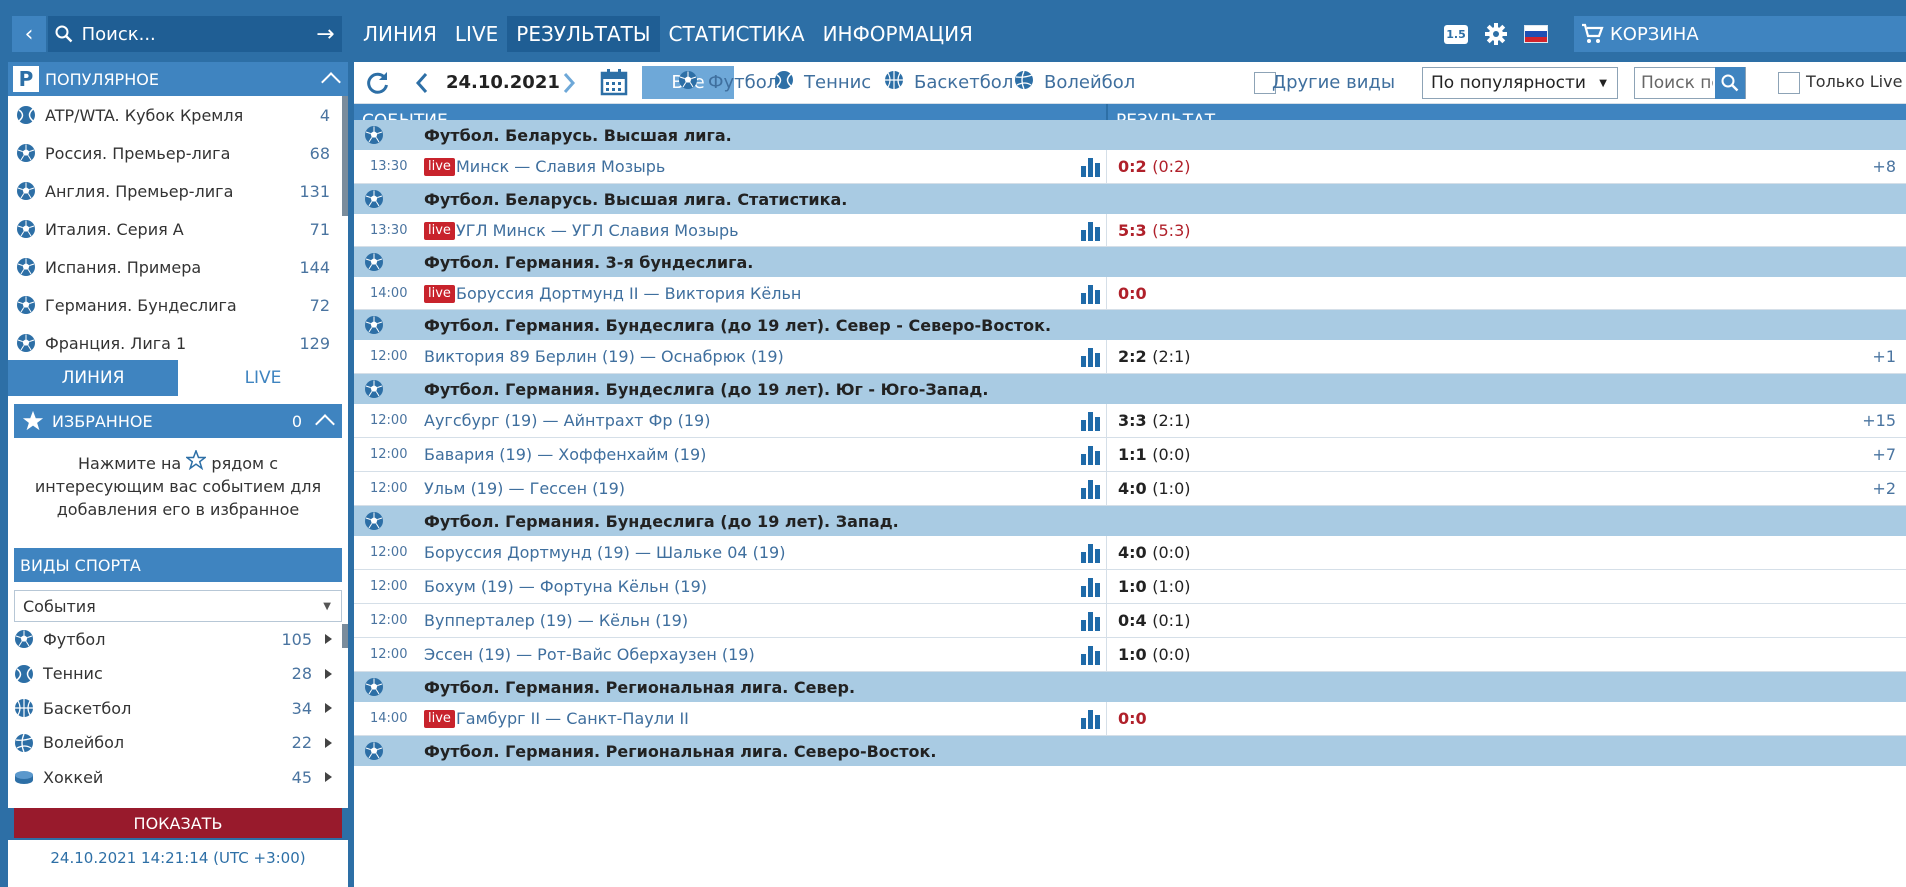 This screenshot has height=887, width=1906. Describe the element at coordinates (1789, 83) in the screenshot. I see `only-live-checkbox` at that location.